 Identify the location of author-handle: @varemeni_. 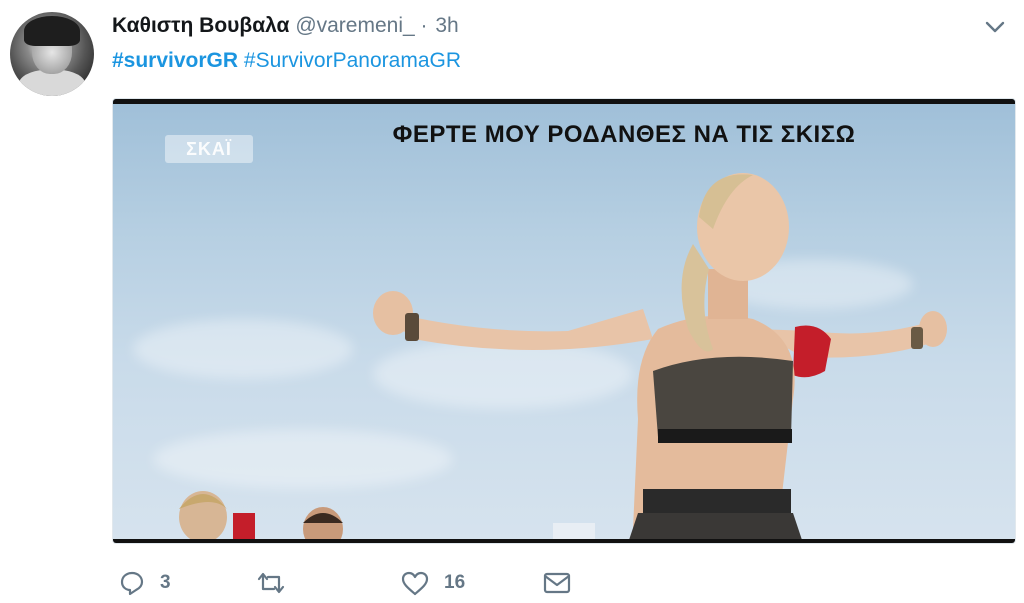
(354, 25).